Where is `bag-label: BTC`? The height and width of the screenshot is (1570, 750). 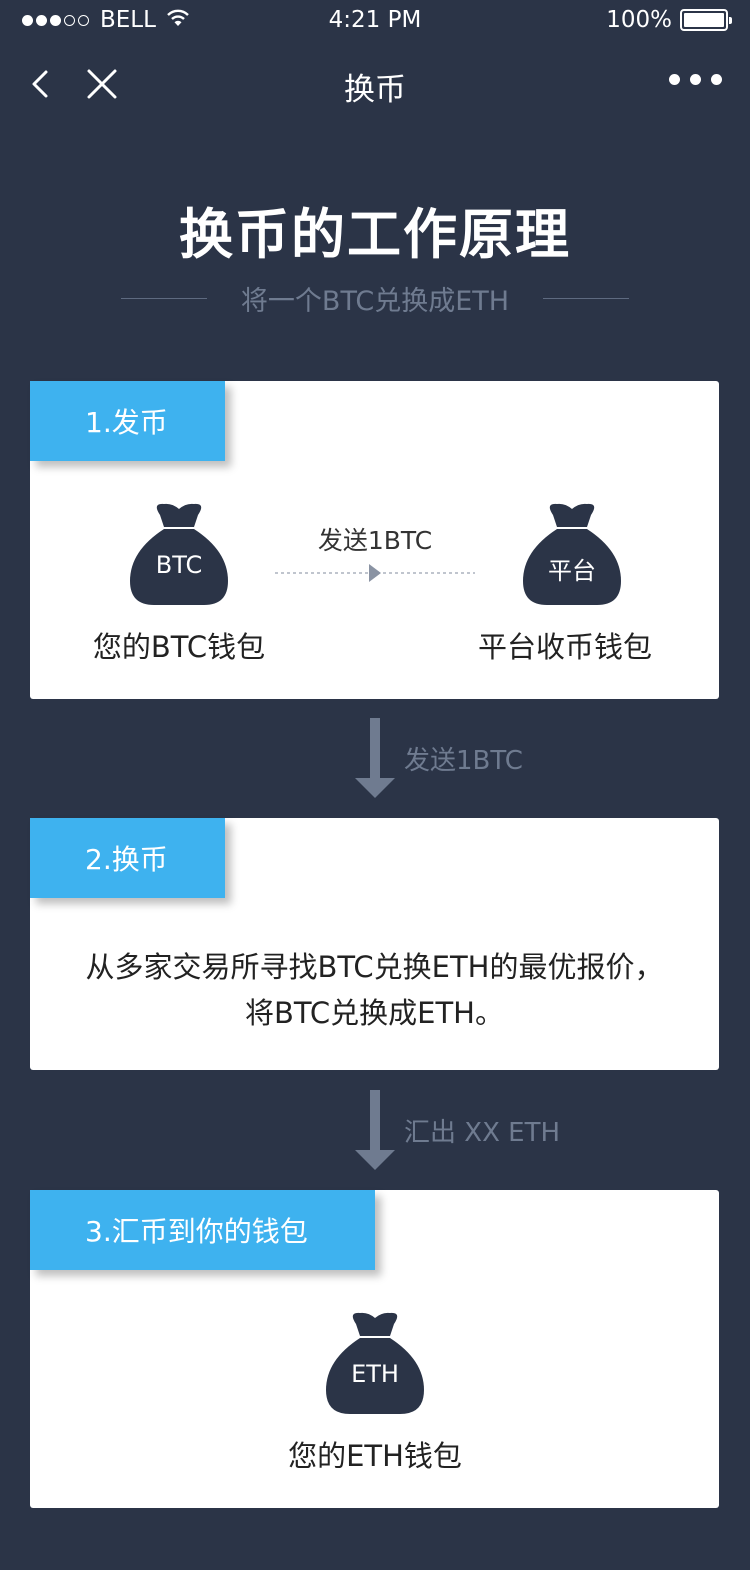 bag-label: BTC is located at coordinates (179, 565).